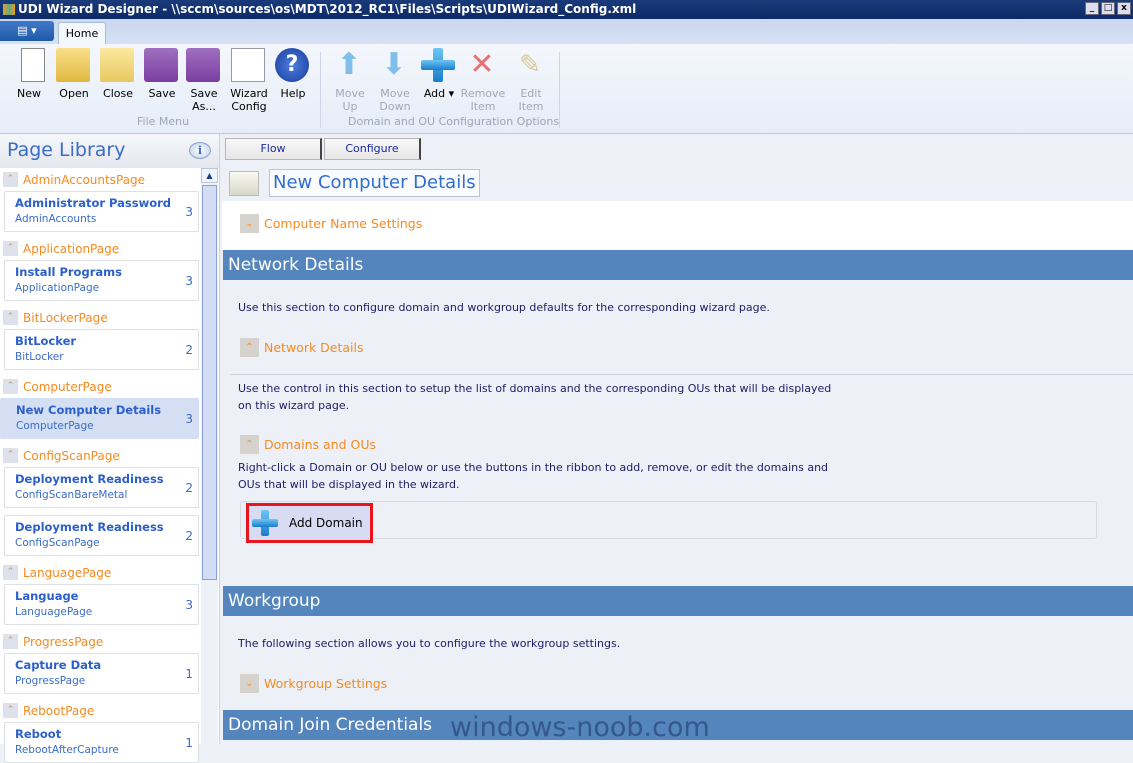  What do you see at coordinates (59, 710) in the screenshot?
I see `category-label: RebootPage` at bounding box center [59, 710].